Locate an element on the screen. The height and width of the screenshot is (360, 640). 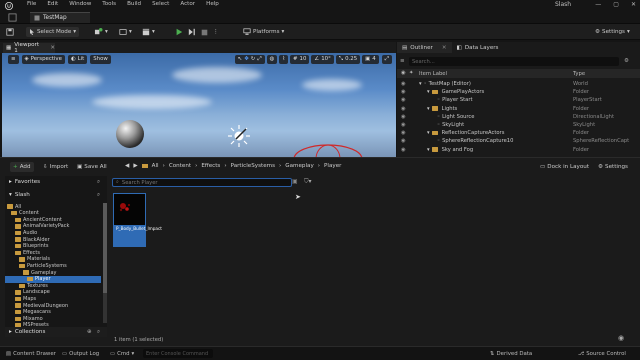
content-drawer-button: ▤ Content Drawer is located at coordinates (31, 354).